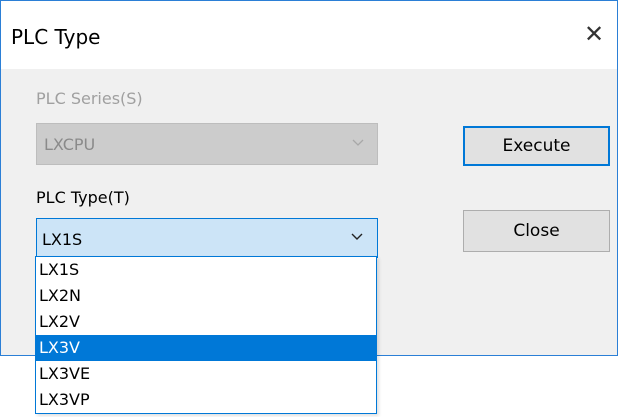 Image resolution: width=619 pixels, height=417 pixels. Describe the element at coordinates (56, 37) in the screenshot. I see `dialog-title: PLC Type` at that location.